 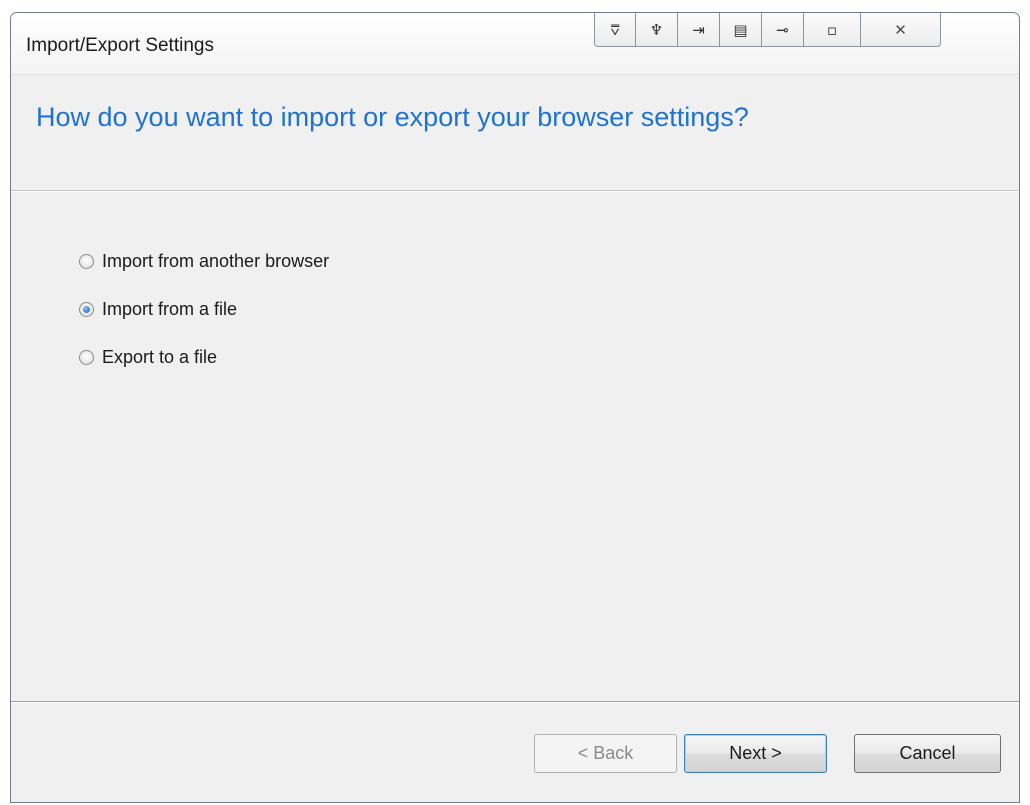 I want to click on header-divider, so click(x=515, y=191).